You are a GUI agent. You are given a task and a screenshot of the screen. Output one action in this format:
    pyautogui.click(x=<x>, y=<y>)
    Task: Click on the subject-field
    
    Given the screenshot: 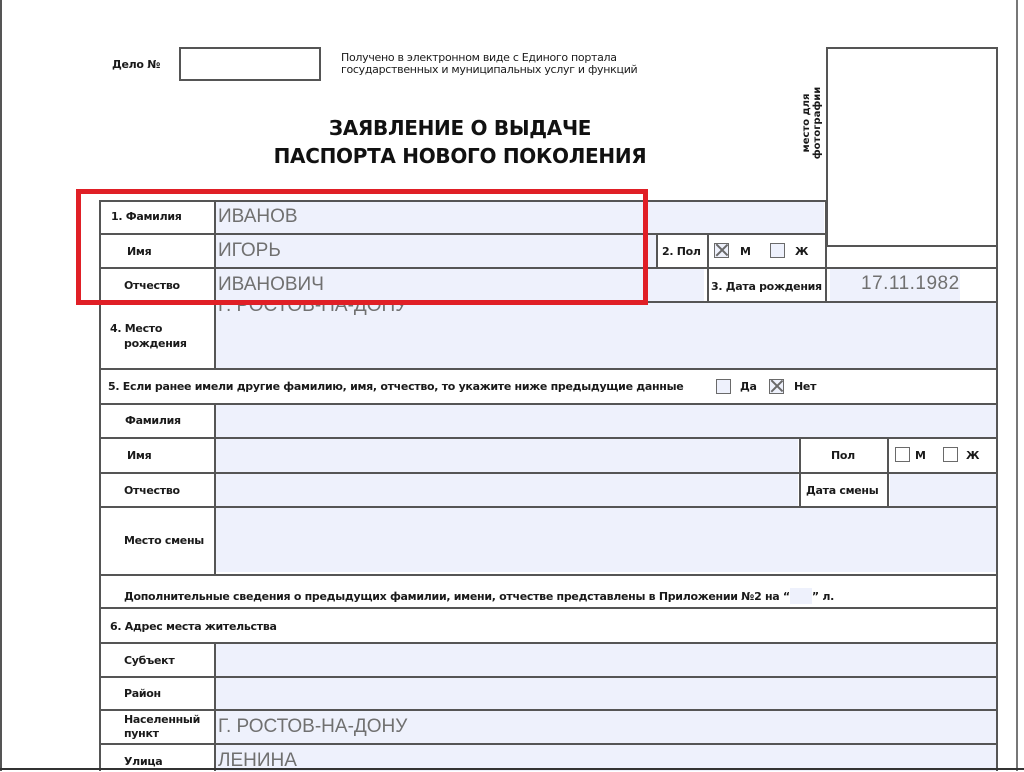 What is the action you would take?
    pyautogui.click(x=606, y=660)
    